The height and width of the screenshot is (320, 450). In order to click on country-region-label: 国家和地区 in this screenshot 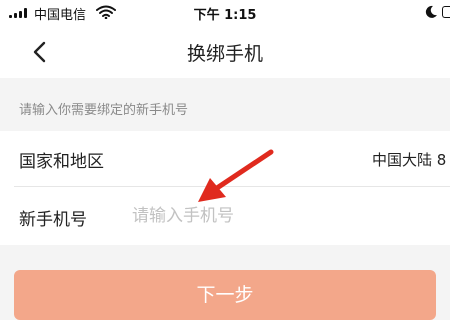, I will do `click(61, 162)`.